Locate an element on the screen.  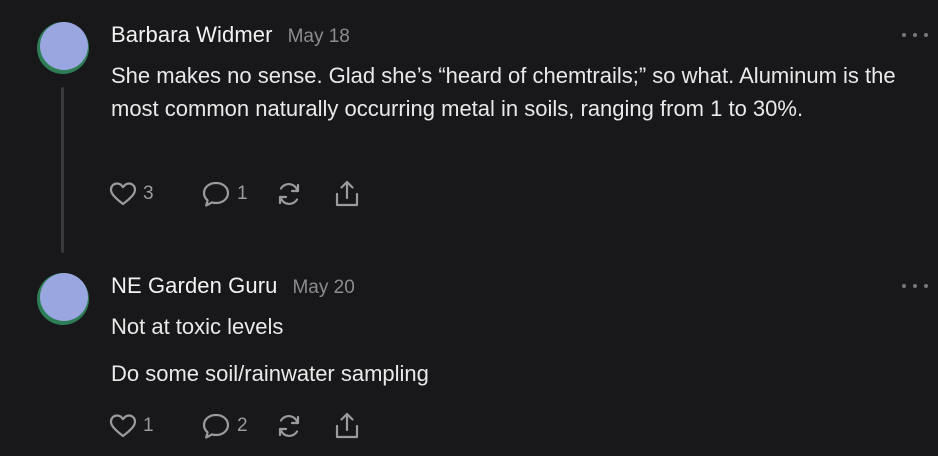
like-count: 1 is located at coordinates (148, 425).